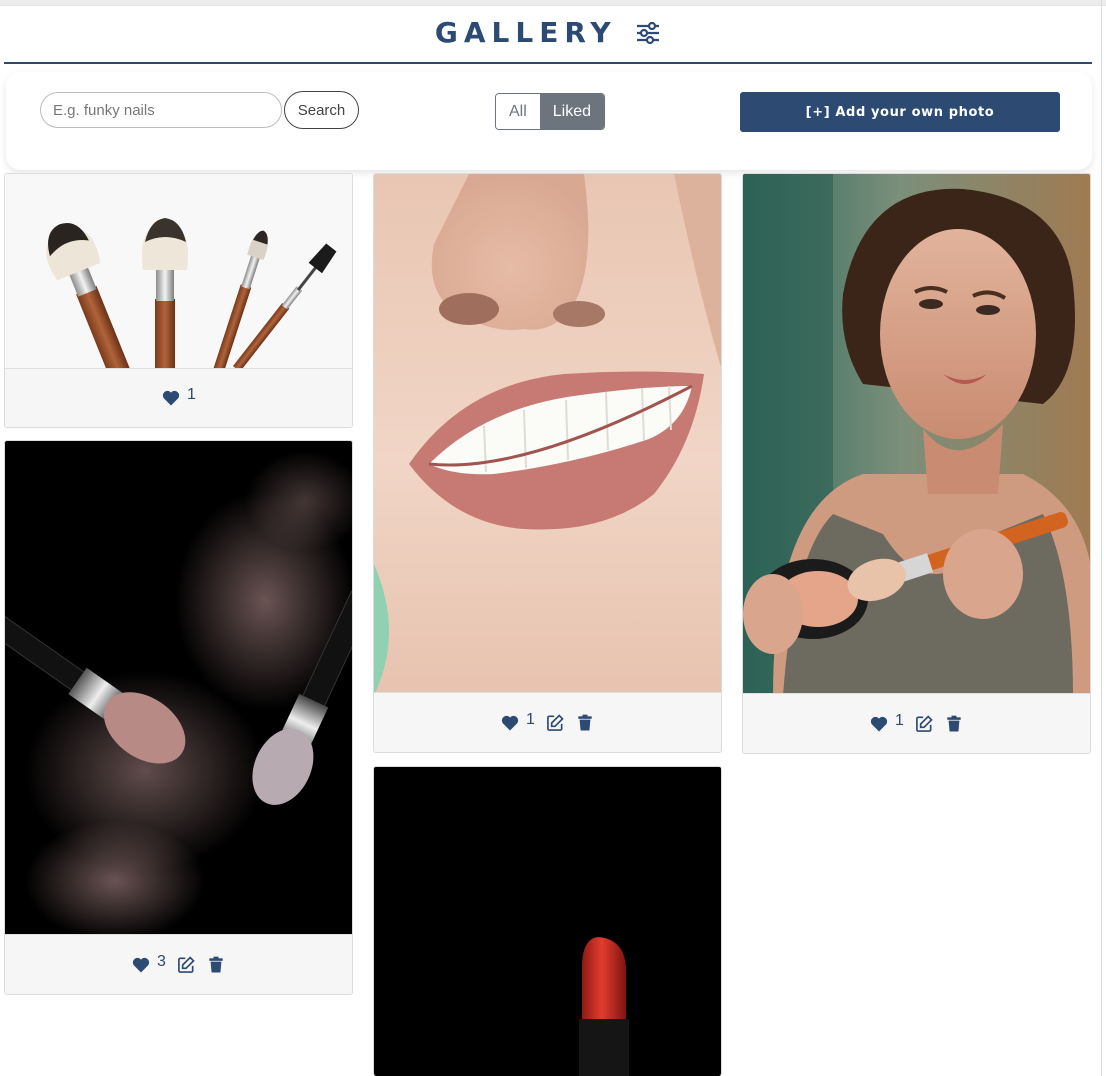  What do you see at coordinates (900, 112) in the screenshot?
I see `add-photo-button: [+] Add your own photo` at bounding box center [900, 112].